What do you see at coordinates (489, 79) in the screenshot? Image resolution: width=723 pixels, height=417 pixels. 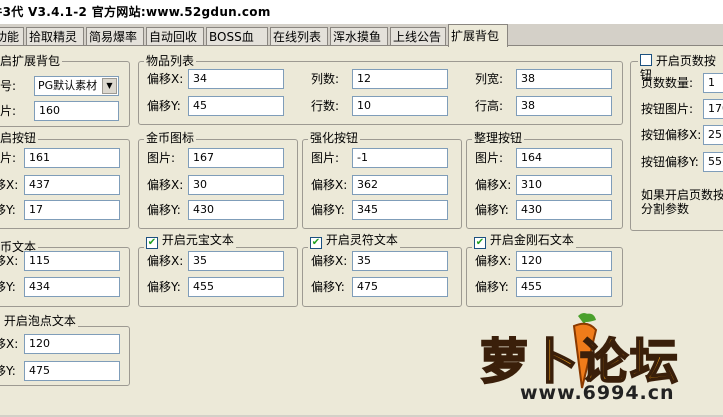 I see `item-col-width-label: 列宽:` at bounding box center [489, 79].